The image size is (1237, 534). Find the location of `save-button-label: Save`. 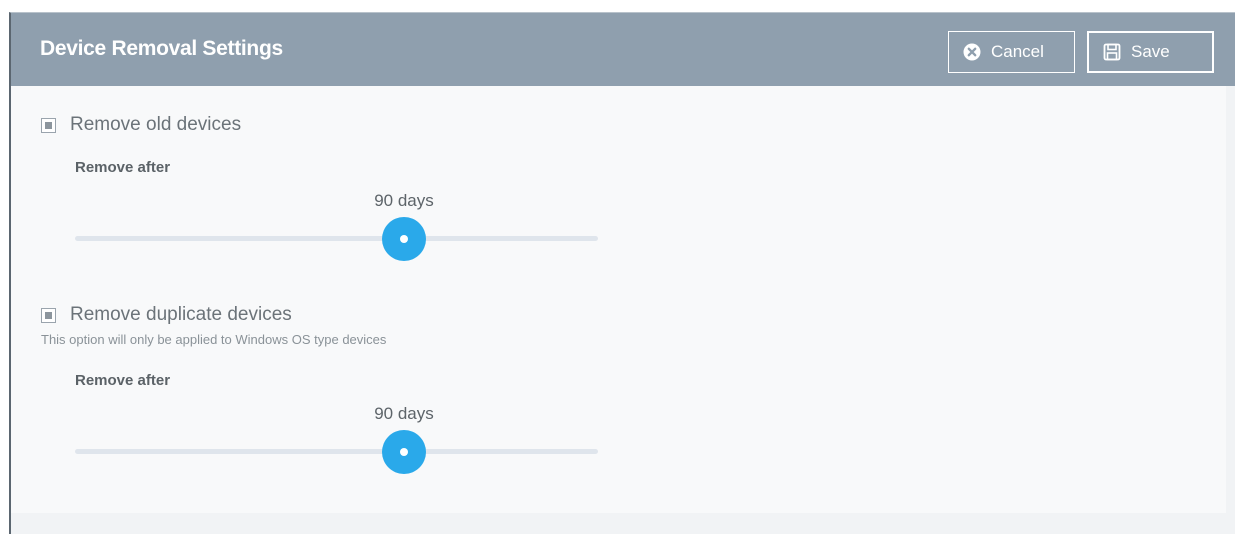

save-button-label: Save is located at coordinates (1150, 51).